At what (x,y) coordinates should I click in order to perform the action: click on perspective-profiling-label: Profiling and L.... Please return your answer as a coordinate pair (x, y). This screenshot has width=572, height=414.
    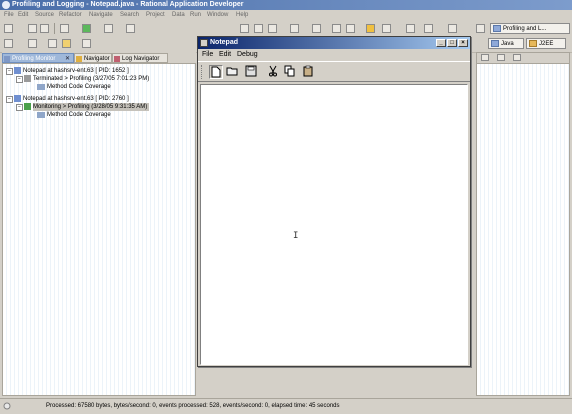
    Looking at the image, I should click on (525, 29).